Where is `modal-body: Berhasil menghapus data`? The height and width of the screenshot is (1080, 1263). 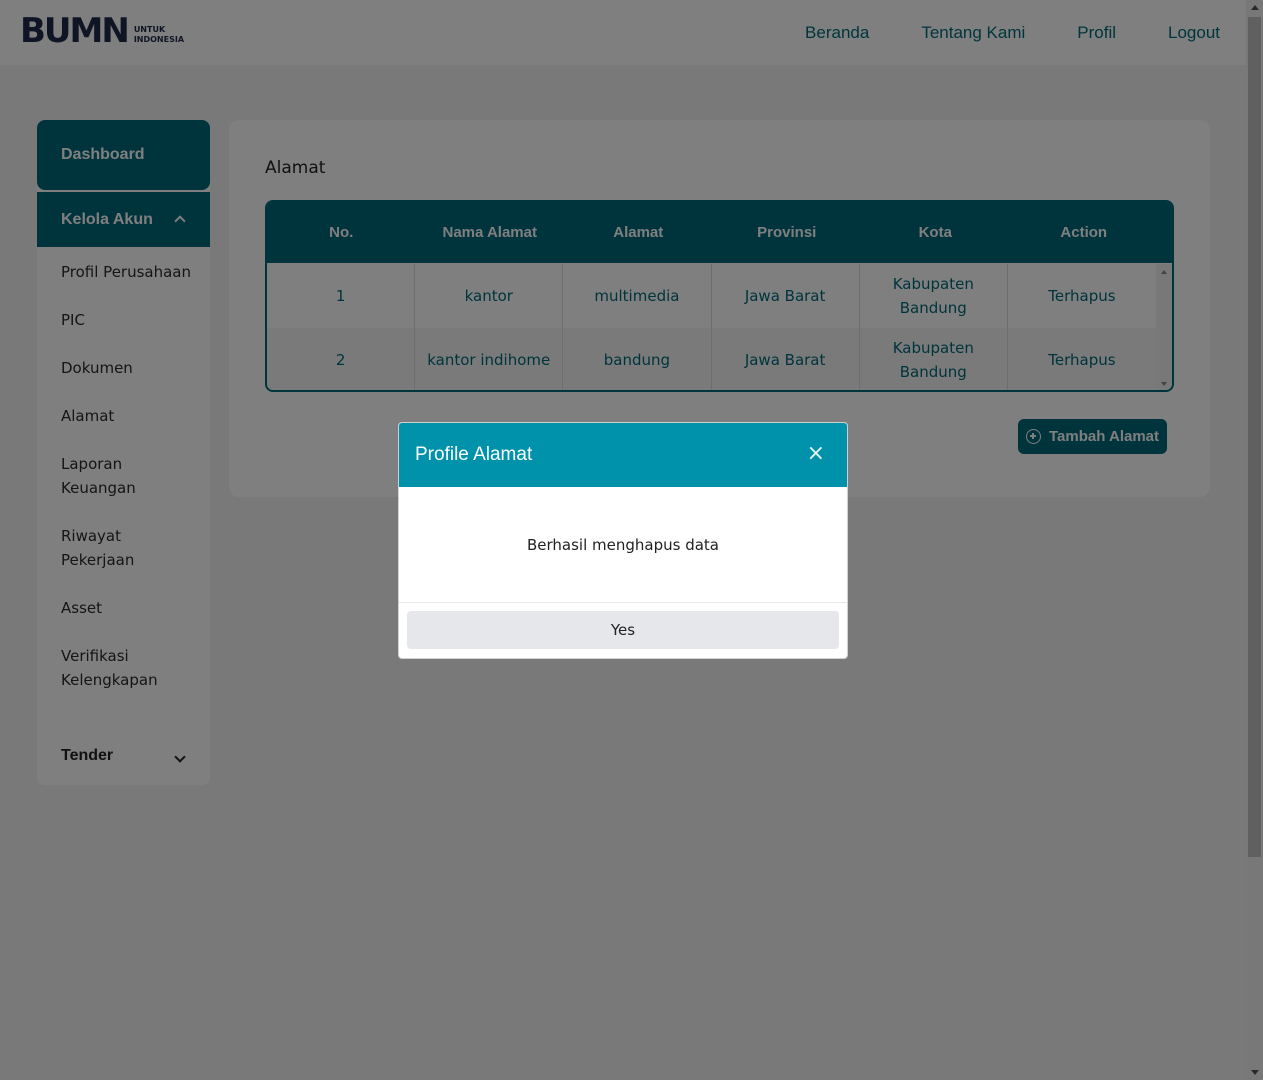 modal-body: Berhasil menghapus data is located at coordinates (623, 545).